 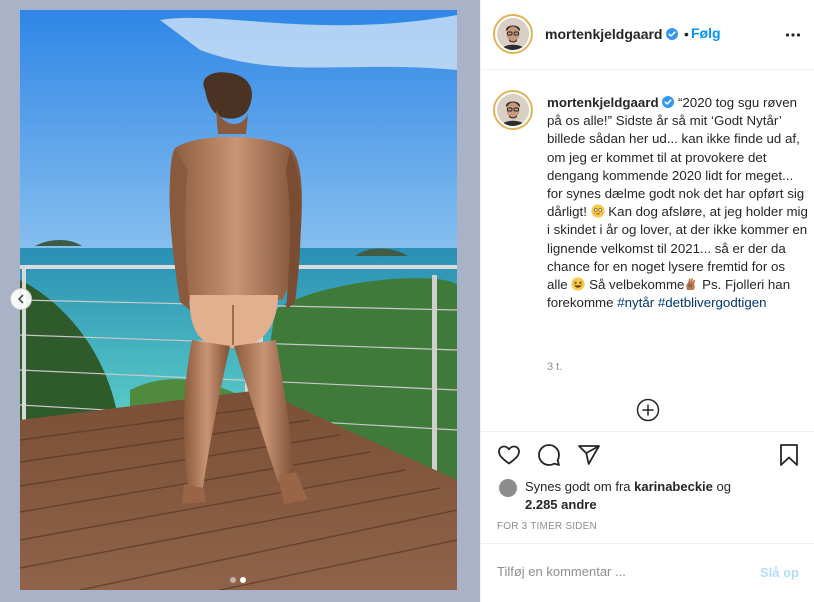 What do you see at coordinates (243, 580) in the screenshot?
I see `carousel-dot-active` at bounding box center [243, 580].